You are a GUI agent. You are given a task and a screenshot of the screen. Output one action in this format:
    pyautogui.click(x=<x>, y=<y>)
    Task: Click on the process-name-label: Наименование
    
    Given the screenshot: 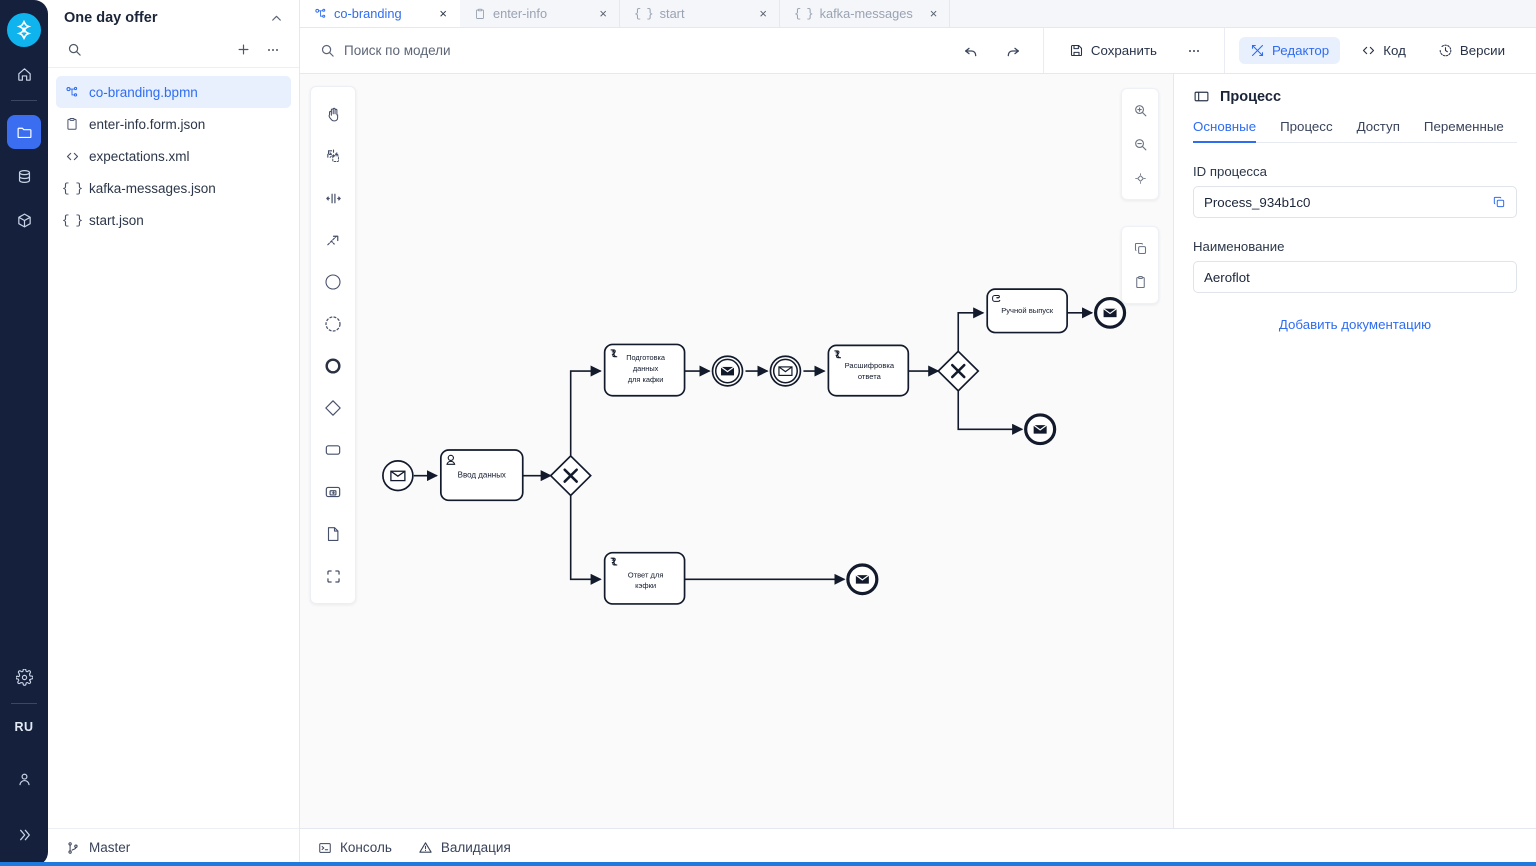 What is the action you would take?
    pyautogui.click(x=1239, y=246)
    